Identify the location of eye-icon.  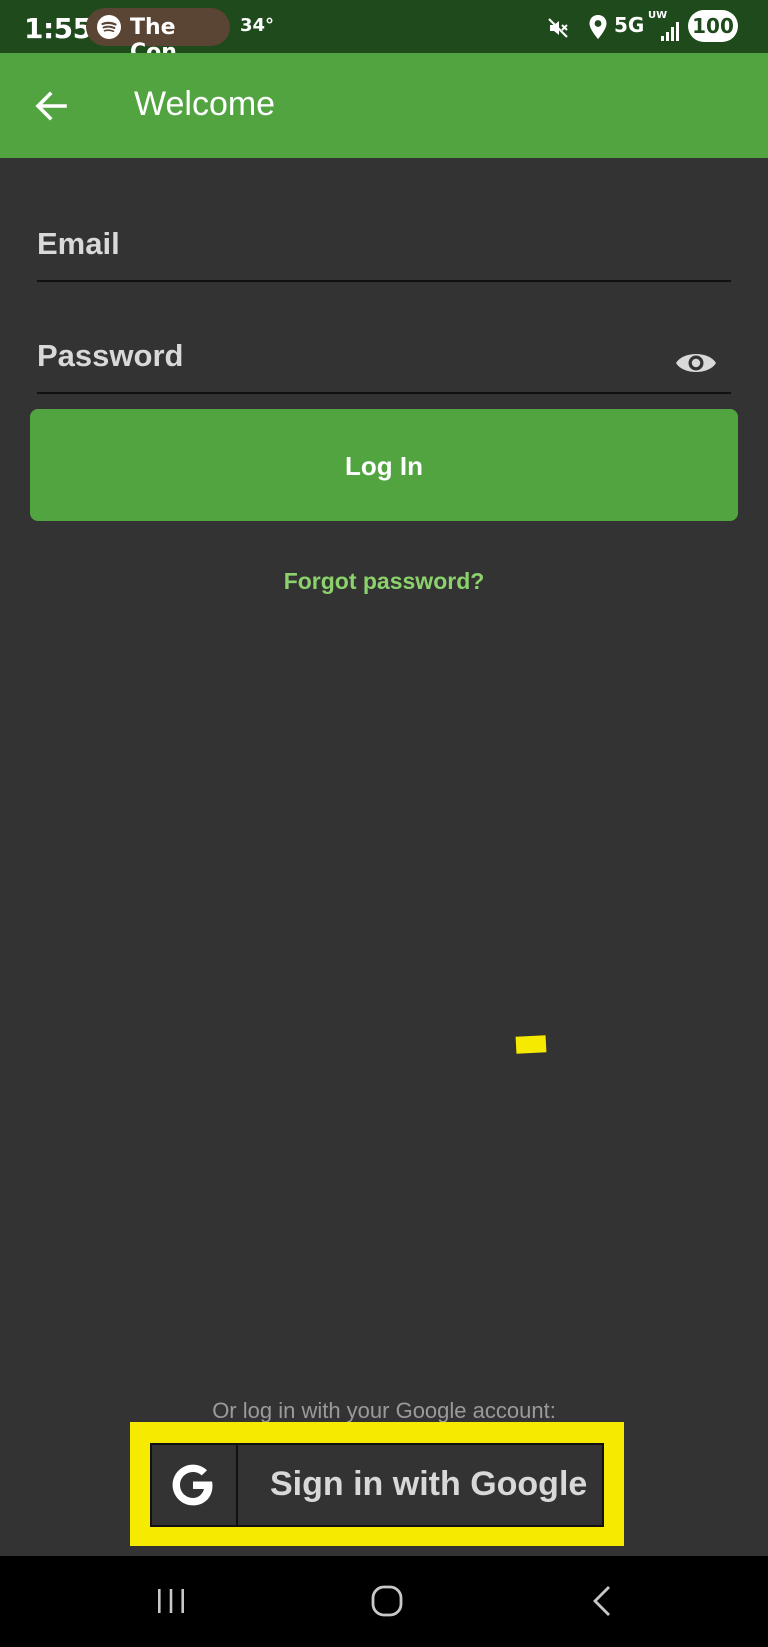
(696, 363).